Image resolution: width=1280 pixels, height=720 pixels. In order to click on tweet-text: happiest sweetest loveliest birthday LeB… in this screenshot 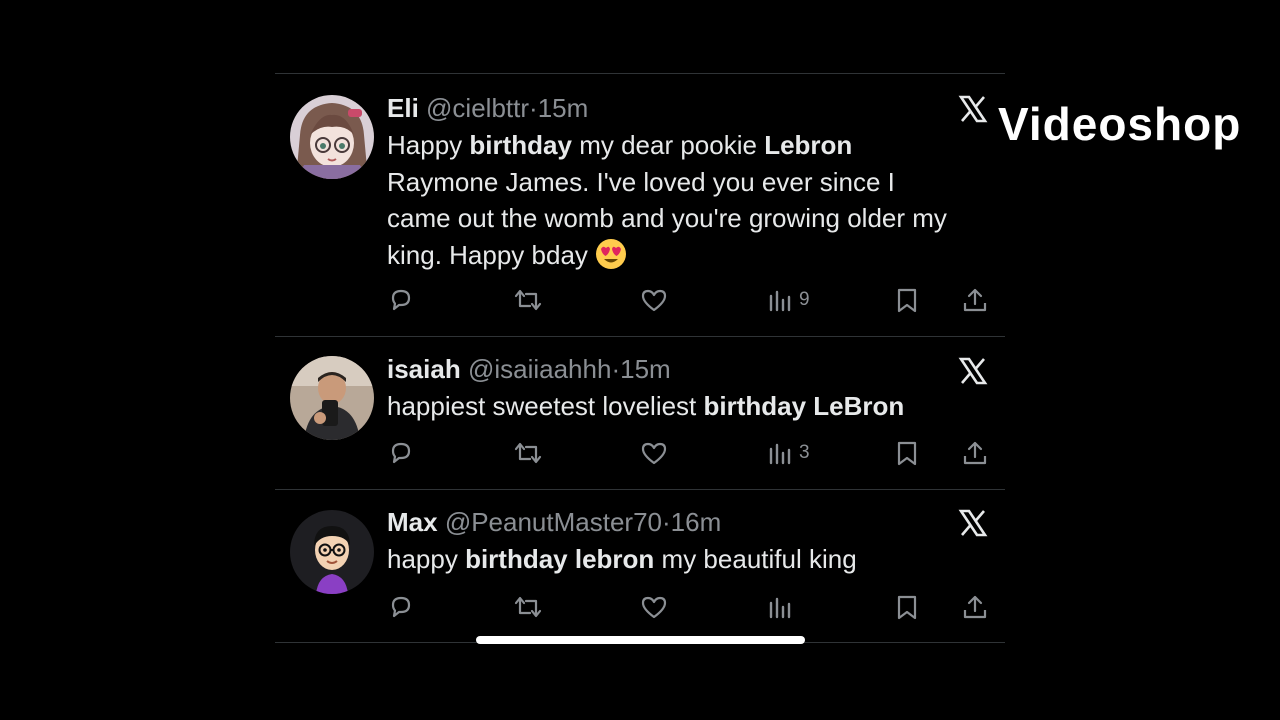, I will do `click(687, 406)`.